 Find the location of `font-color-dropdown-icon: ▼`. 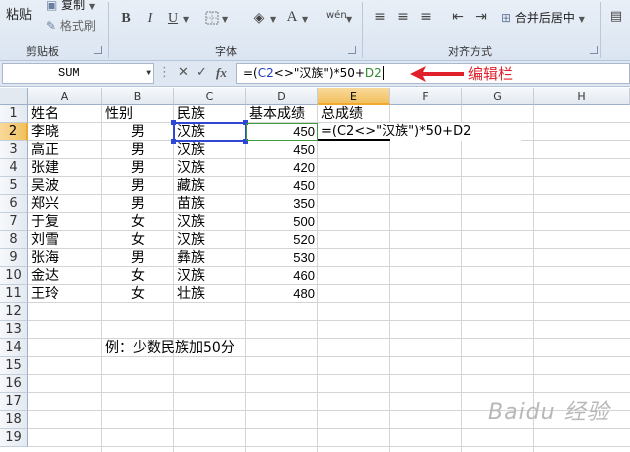

font-color-dropdown-icon: ▼ is located at coordinates (305, 19).